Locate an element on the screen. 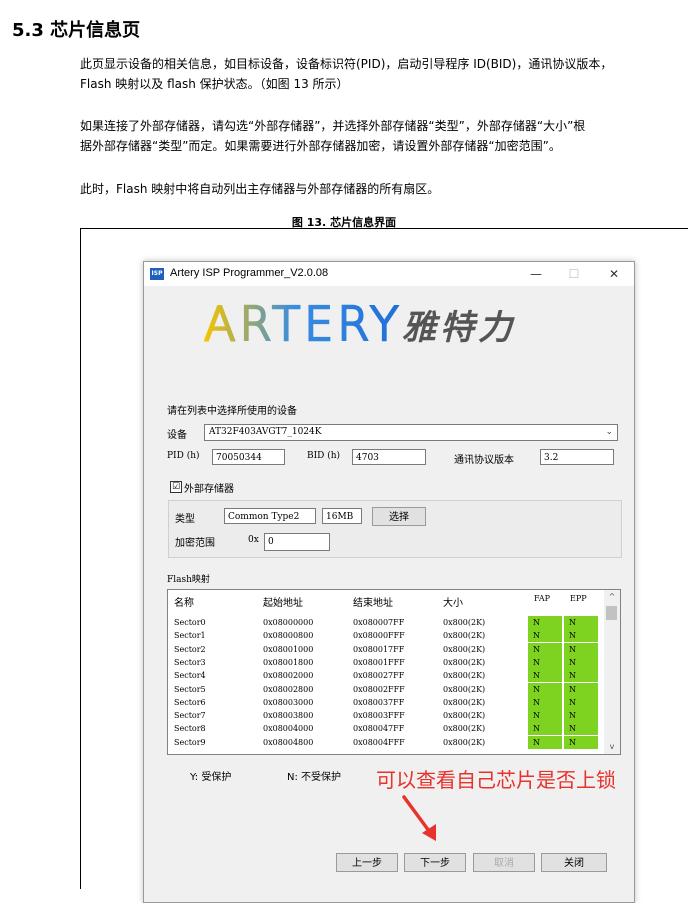 The image size is (688, 903). device-value: AT32F403AVGT7_1024K is located at coordinates (265, 432).